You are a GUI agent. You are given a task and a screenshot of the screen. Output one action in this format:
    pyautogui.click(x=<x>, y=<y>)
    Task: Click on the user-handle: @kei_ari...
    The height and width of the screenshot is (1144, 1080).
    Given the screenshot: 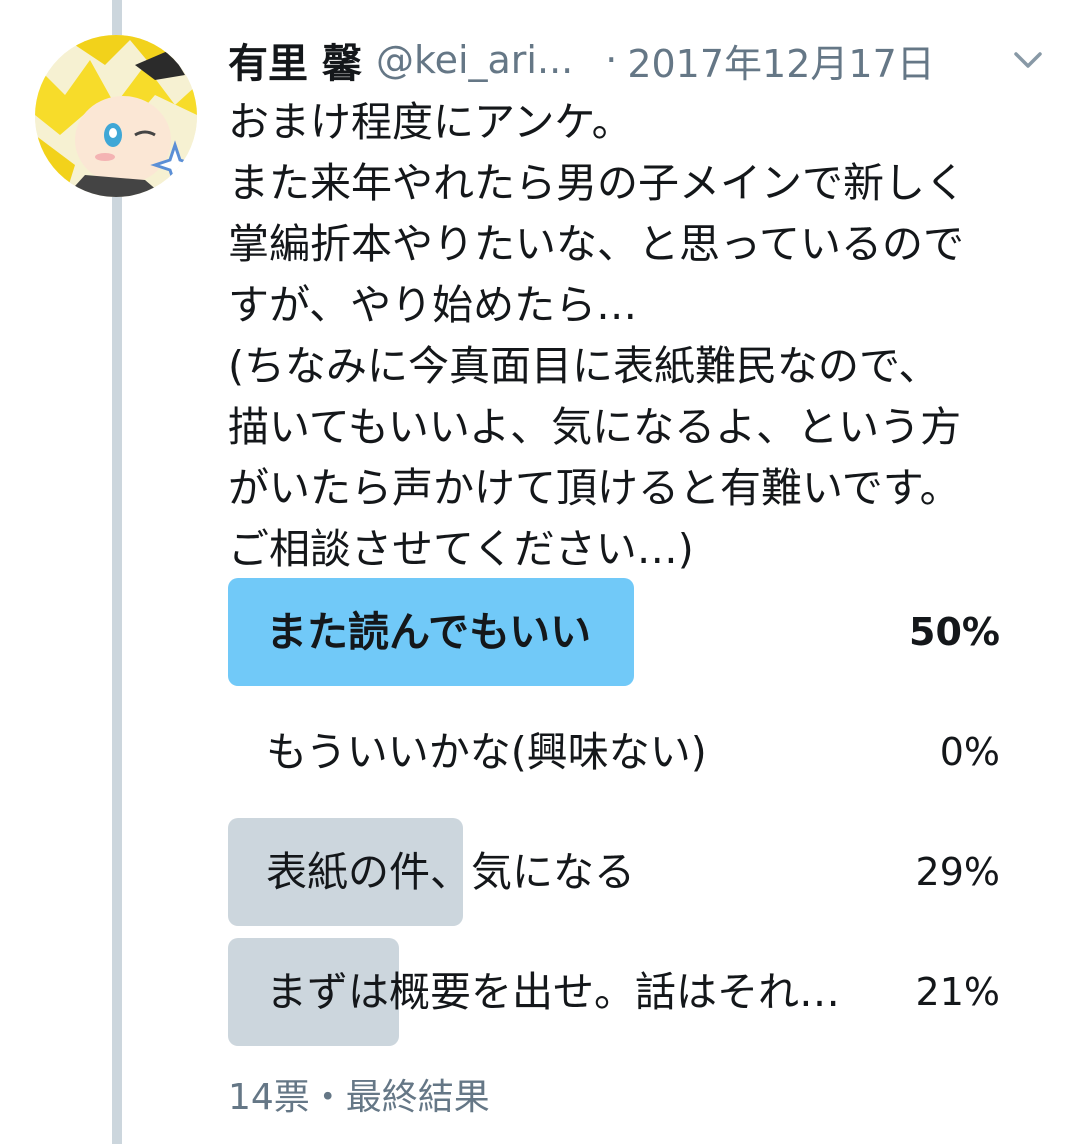 What is the action you would take?
    pyautogui.click(x=474, y=60)
    